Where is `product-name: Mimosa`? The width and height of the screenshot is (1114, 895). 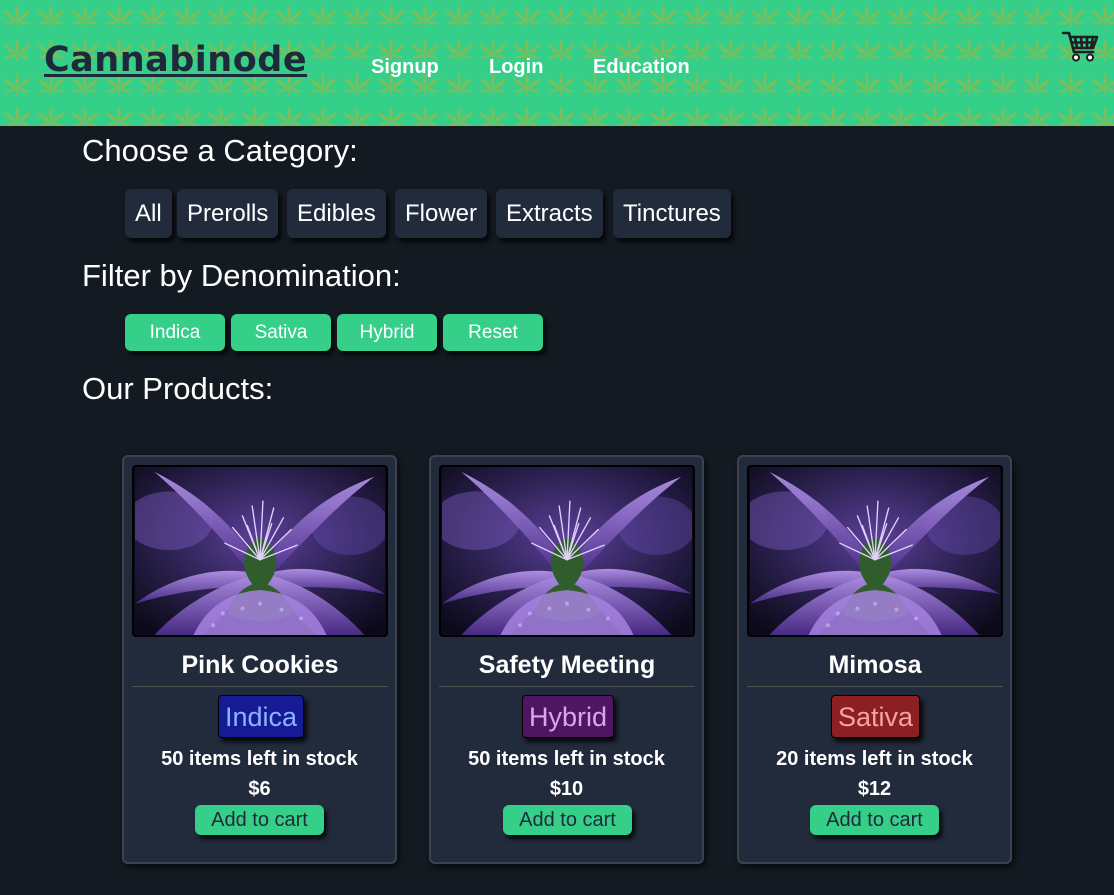
product-name: Mimosa is located at coordinates (875, 669).